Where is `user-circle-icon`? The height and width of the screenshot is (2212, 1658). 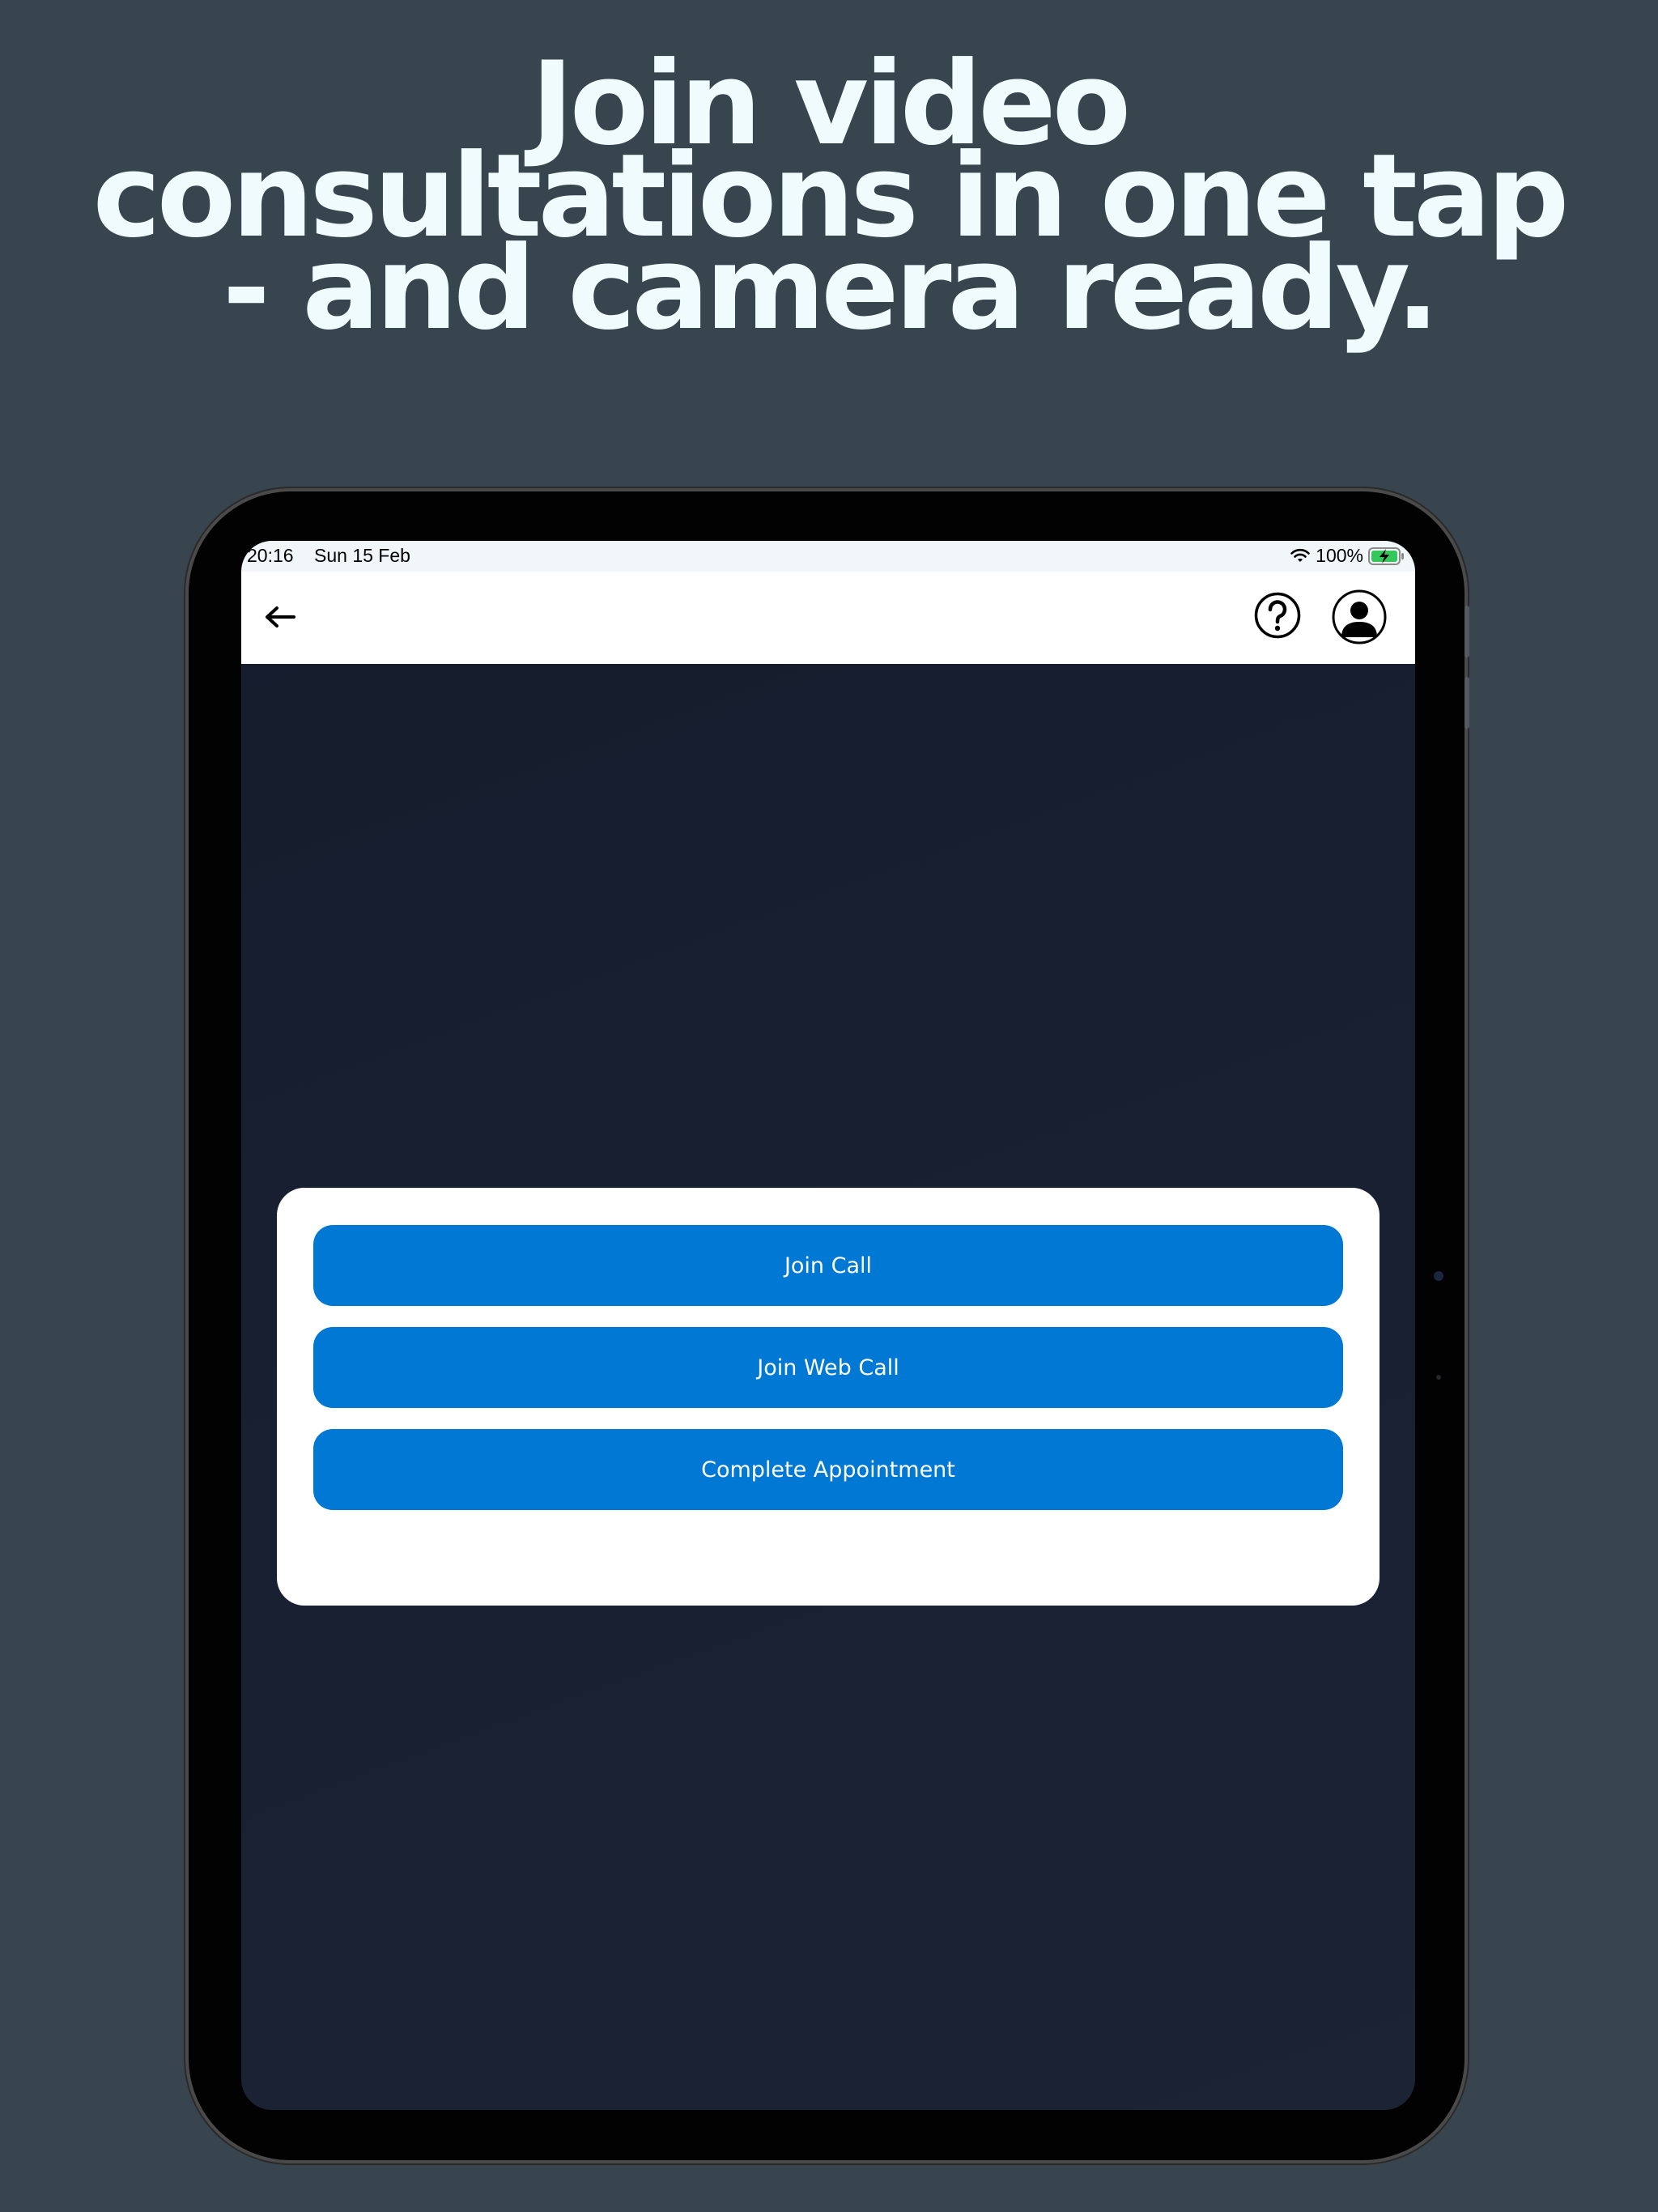 user-circle-icon is located at coordinates (1359, 619).